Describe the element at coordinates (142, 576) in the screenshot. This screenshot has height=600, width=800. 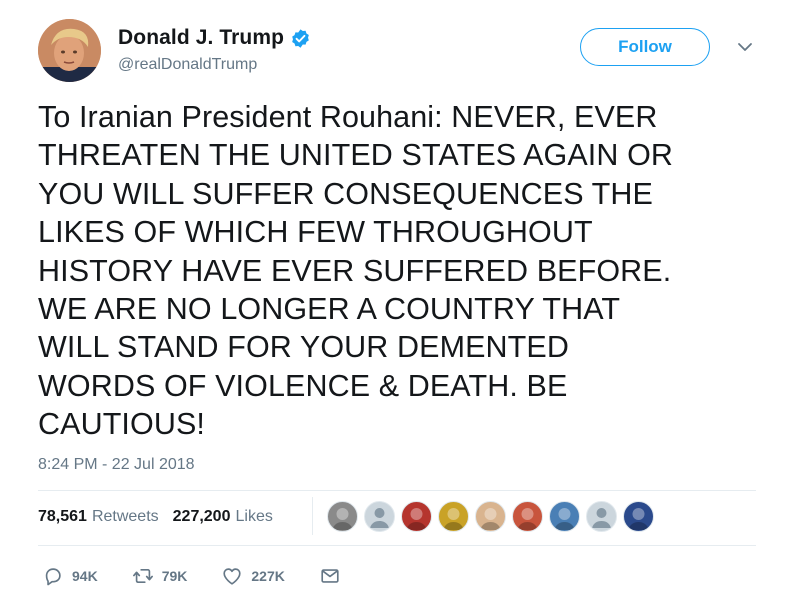
I see `retweet-icon` at that location.